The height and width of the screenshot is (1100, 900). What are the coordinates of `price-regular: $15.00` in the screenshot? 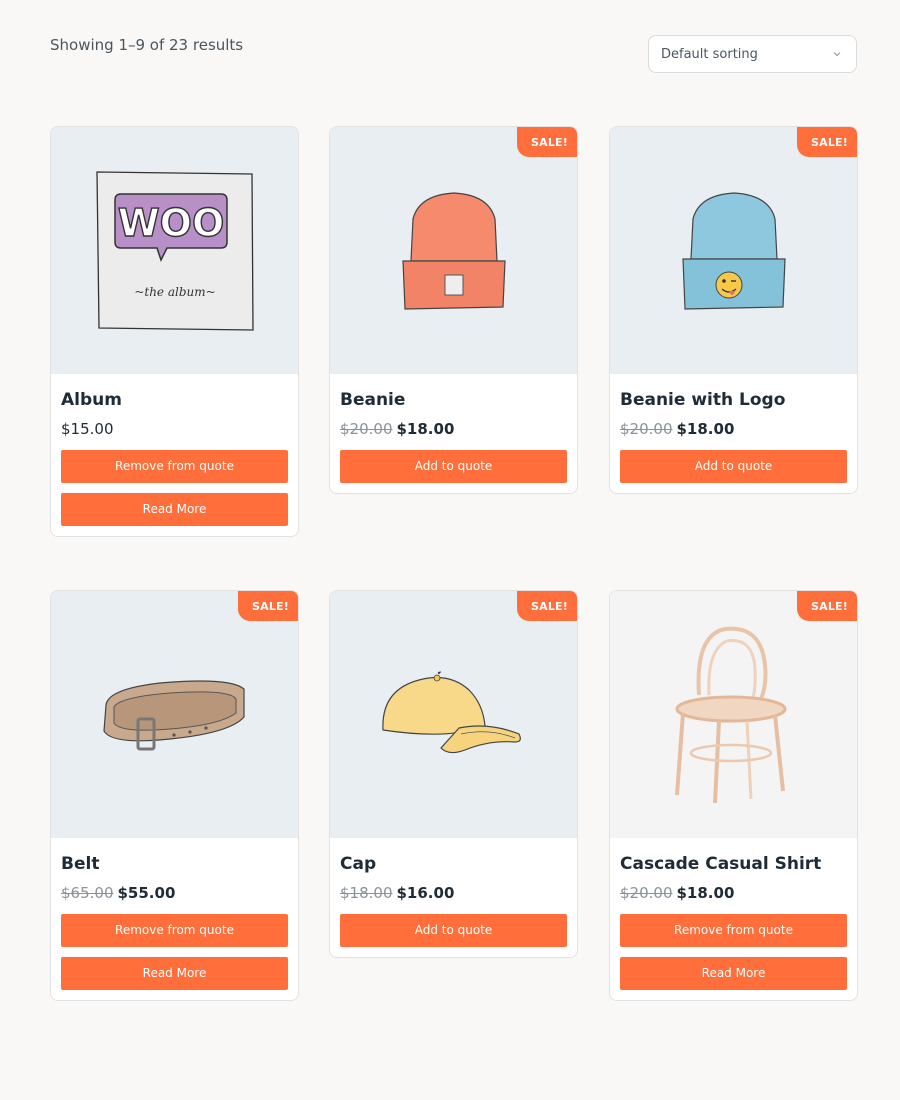 It's located at (87, 429).